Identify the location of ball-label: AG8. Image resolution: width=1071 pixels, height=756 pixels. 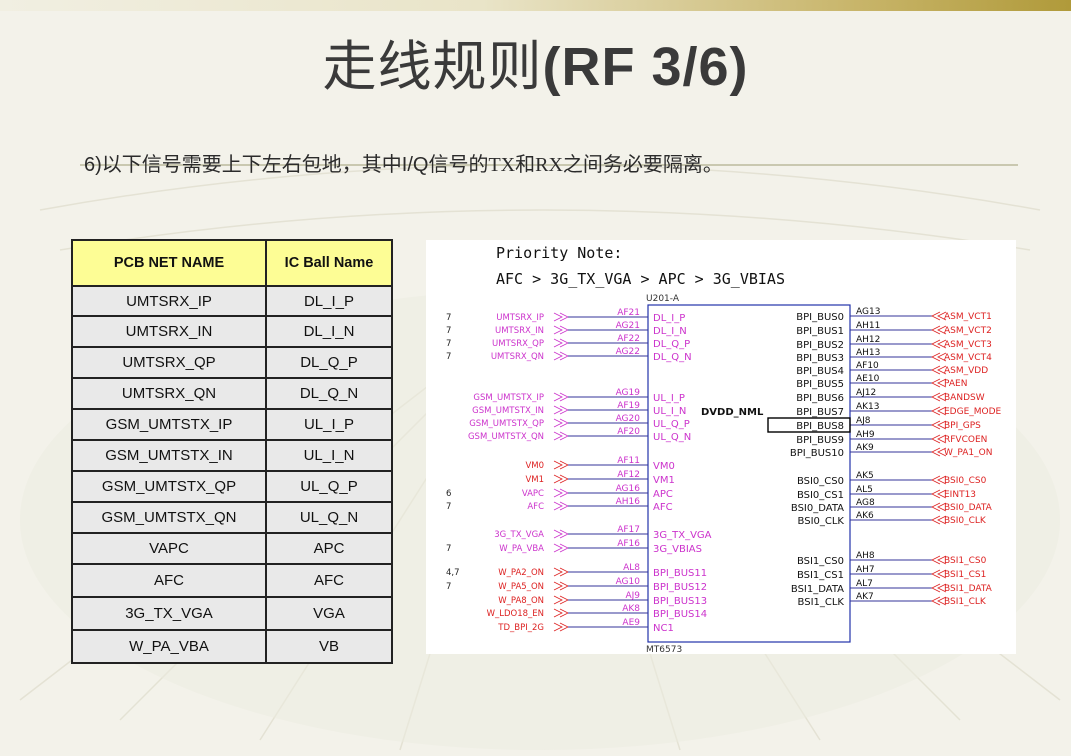
(865, 503).